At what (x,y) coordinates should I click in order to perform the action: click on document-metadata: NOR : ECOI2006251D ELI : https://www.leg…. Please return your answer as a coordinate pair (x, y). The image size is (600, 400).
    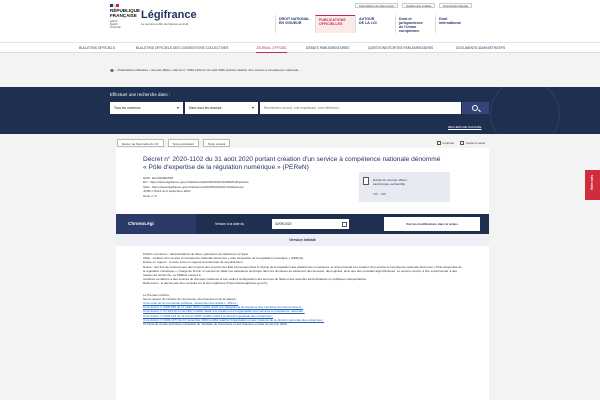
    Looking at the image, I should click on (218, 187).